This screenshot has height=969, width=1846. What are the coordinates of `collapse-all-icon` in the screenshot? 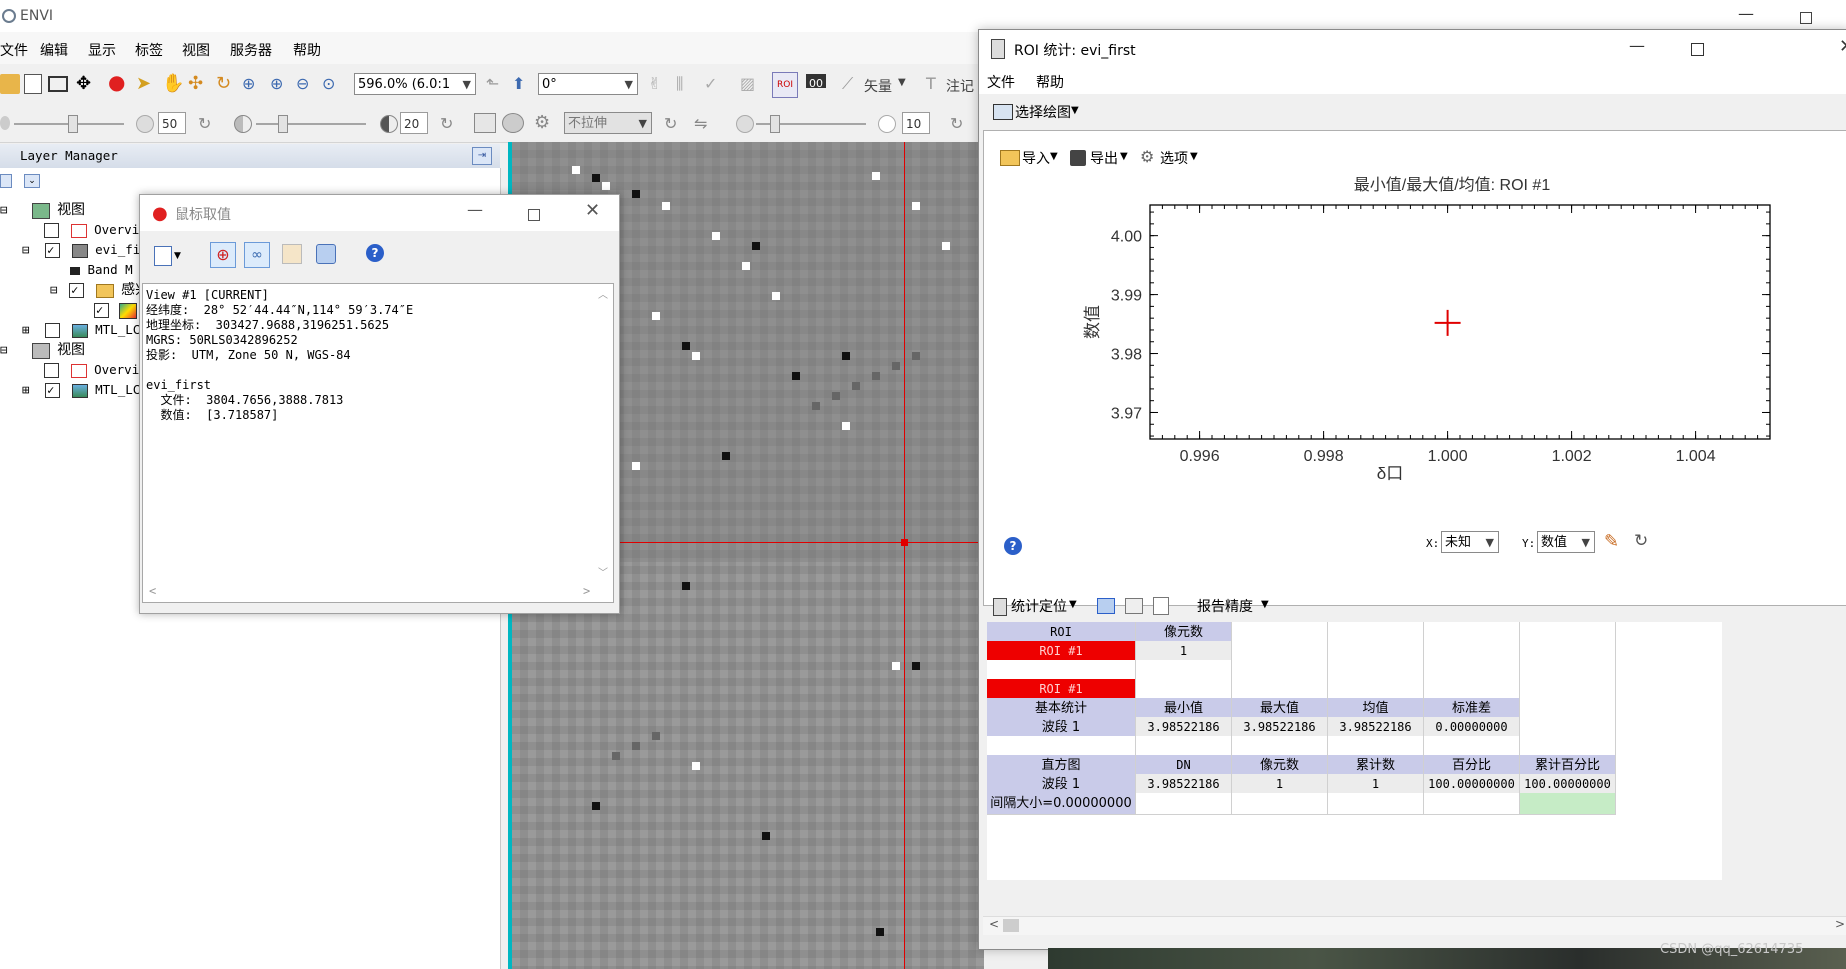 It's located at (6, 181).